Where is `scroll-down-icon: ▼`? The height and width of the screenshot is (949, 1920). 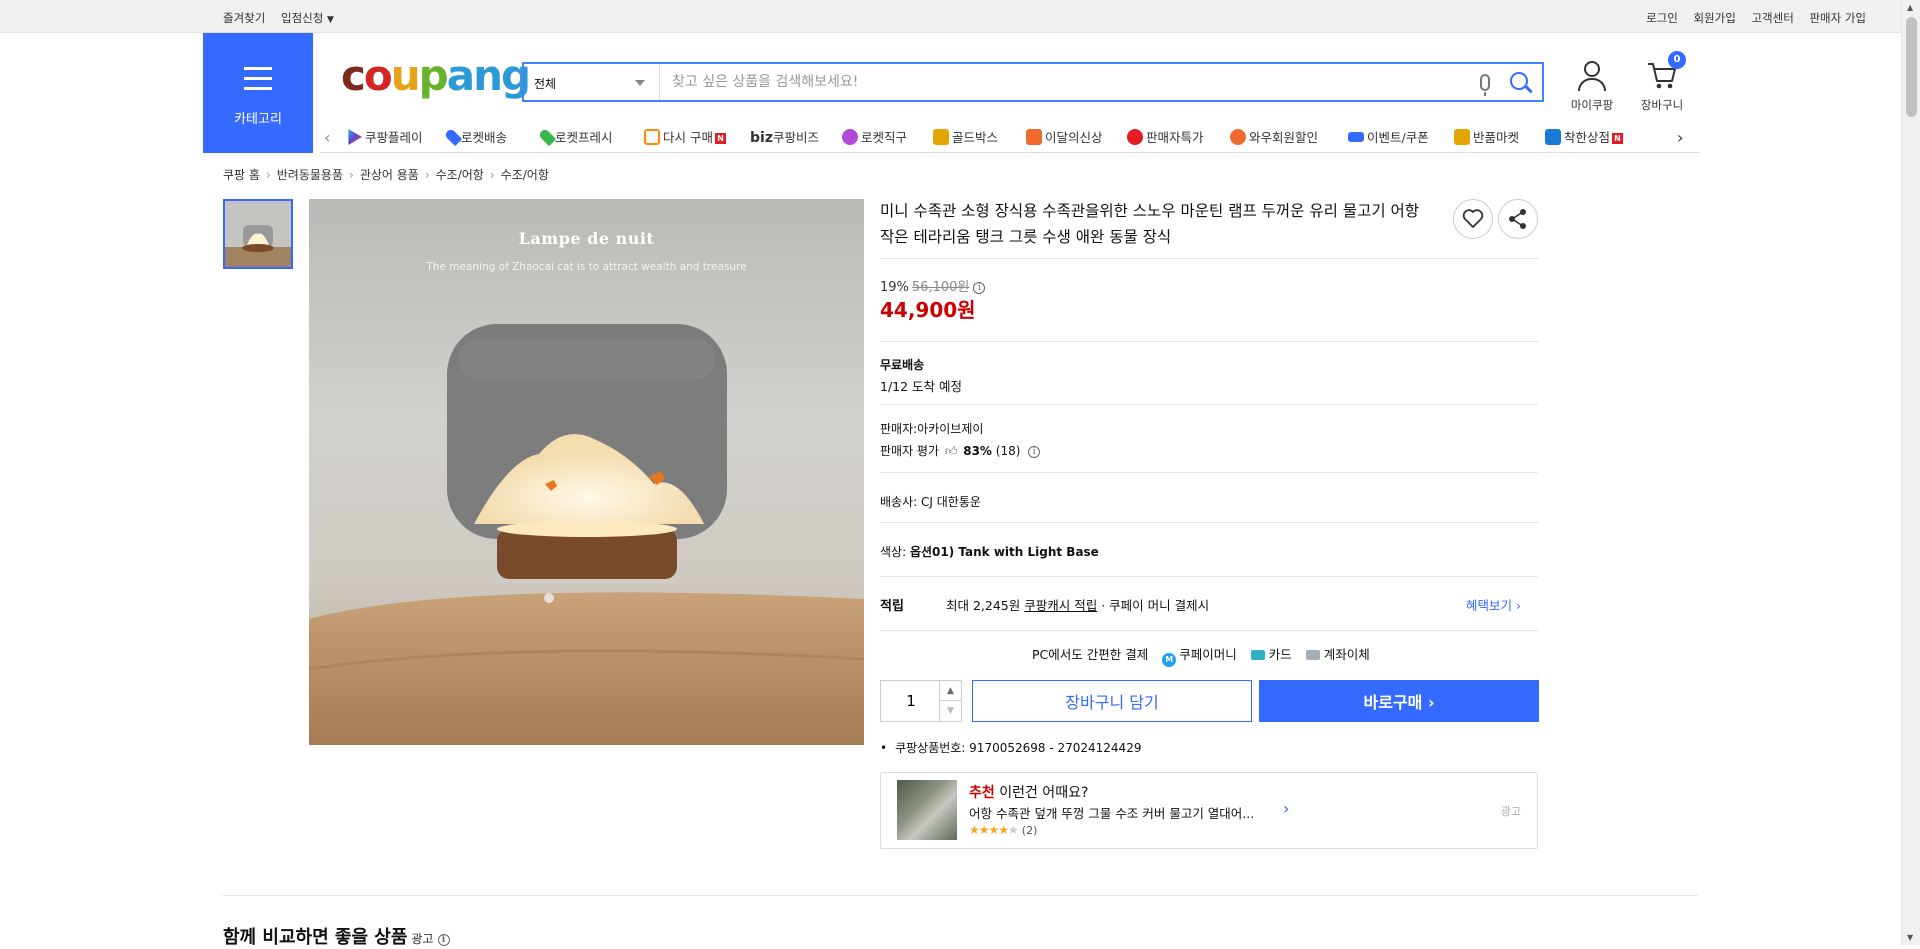 scroll-down-icon: ▼ is located at coordinates (1910, 937).